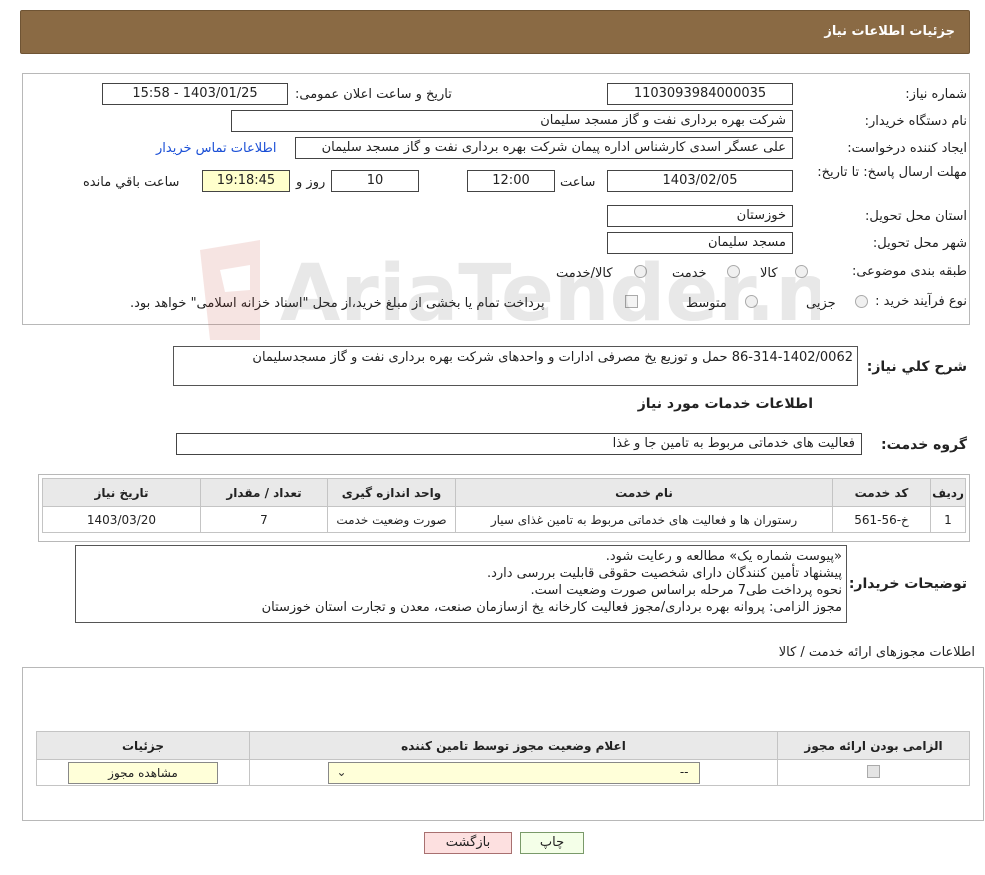 The height and width of the screenshot is (875, 985). Describe the element at coordinates (909, 271) in the screenshot. I see `category-label: طبقه بندی موضوعی:` at that location.